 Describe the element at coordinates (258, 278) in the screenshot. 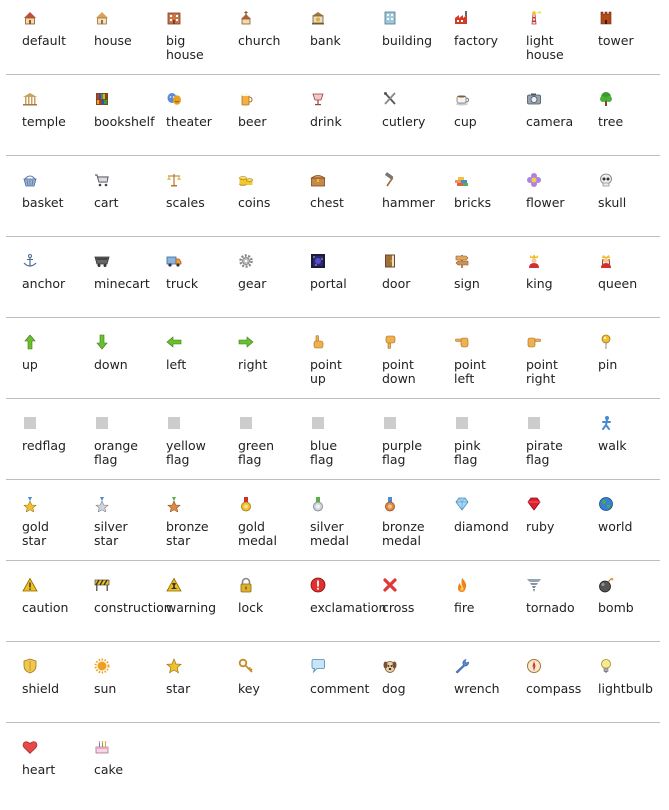

I see `icon-tile-gear: gear` at that location.